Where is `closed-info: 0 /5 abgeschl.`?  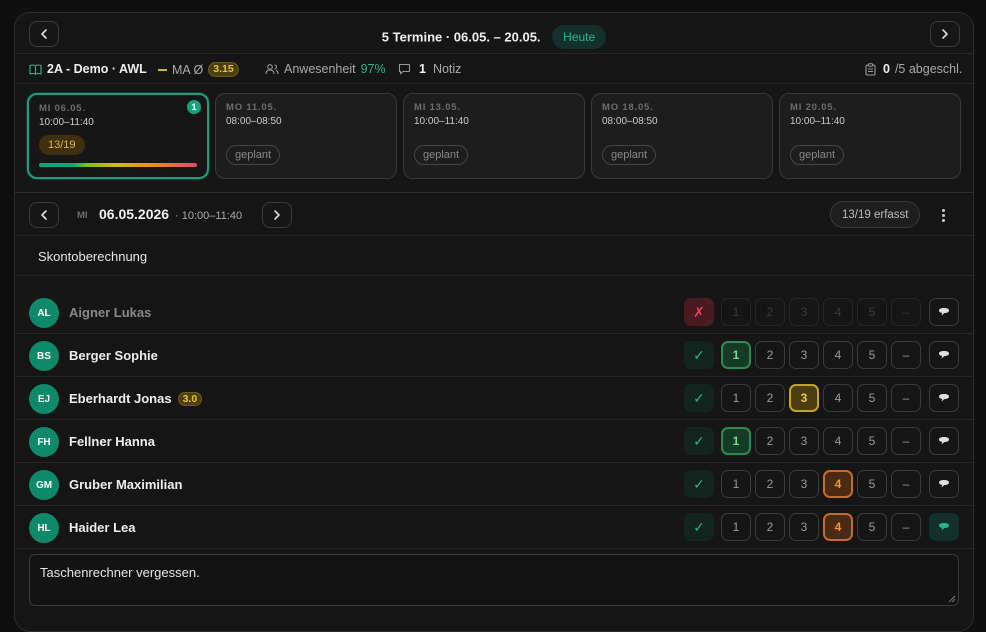
closed-info: 0 /5 abgeschl. is located at coordinates (913, 69).